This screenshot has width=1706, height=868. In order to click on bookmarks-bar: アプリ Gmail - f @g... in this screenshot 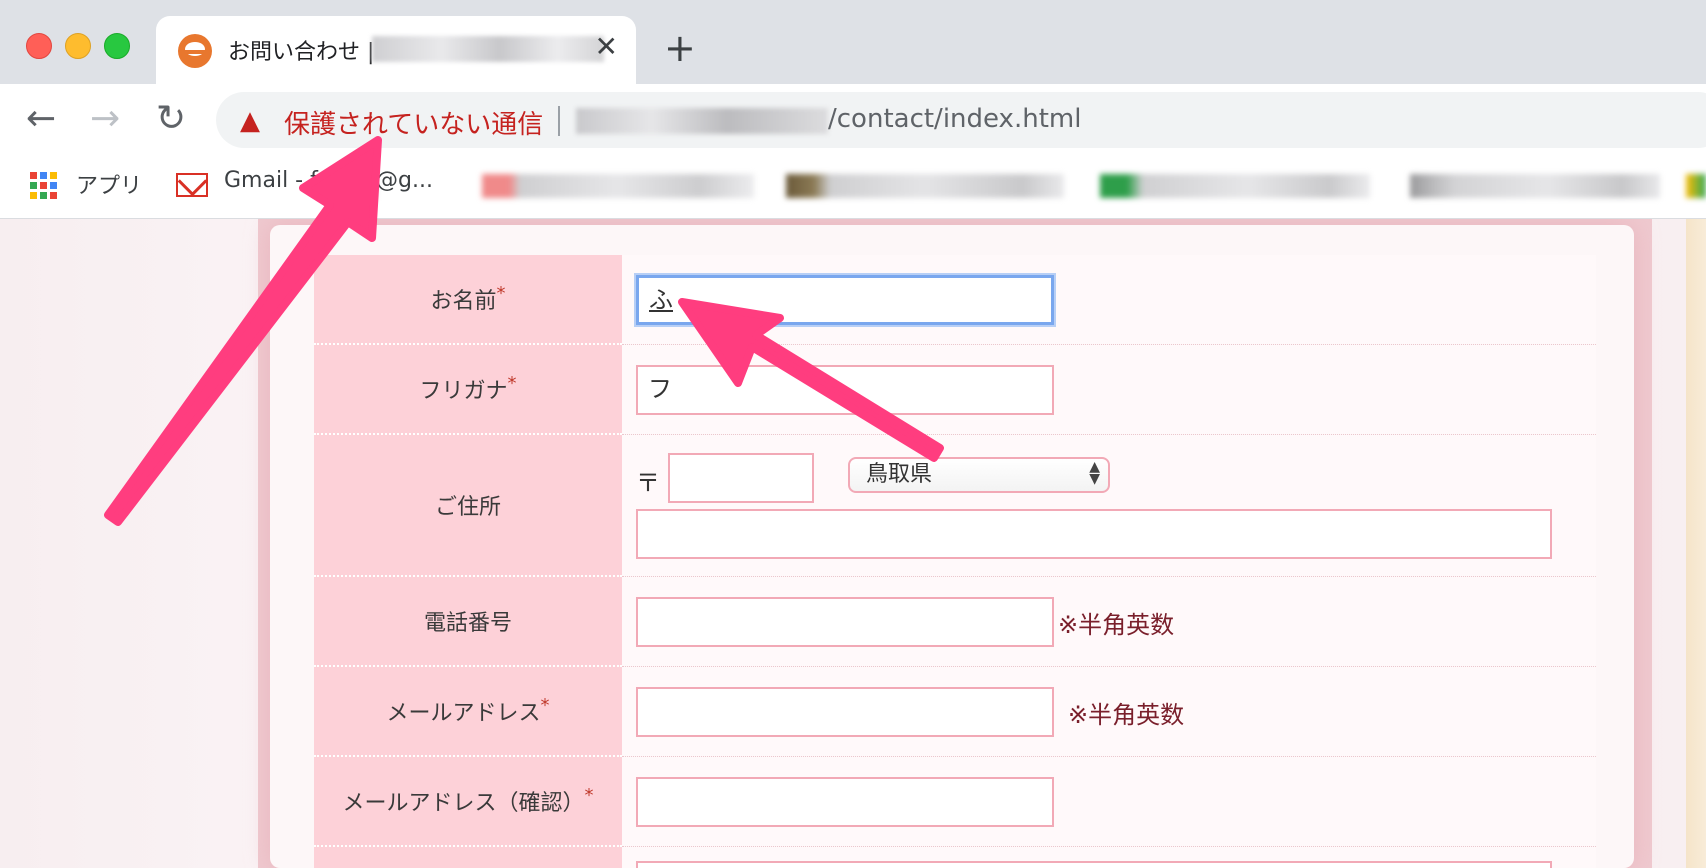, I will do `click(853, 187)`.